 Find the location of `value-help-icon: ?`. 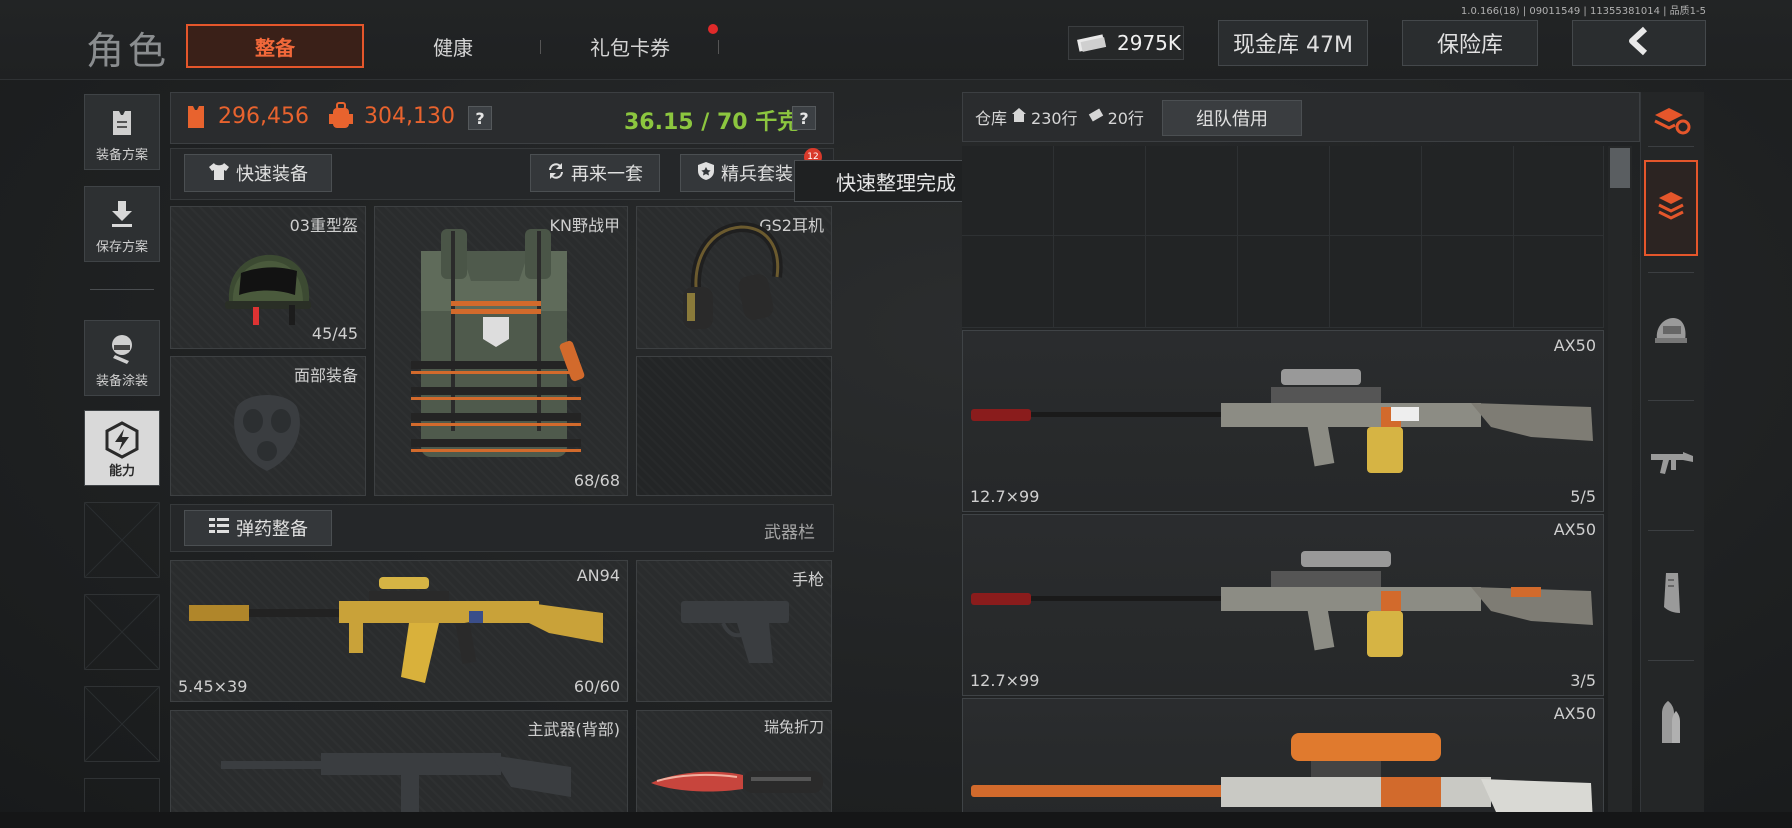

value-help-icon: ? is located at coordinates (480, 118).